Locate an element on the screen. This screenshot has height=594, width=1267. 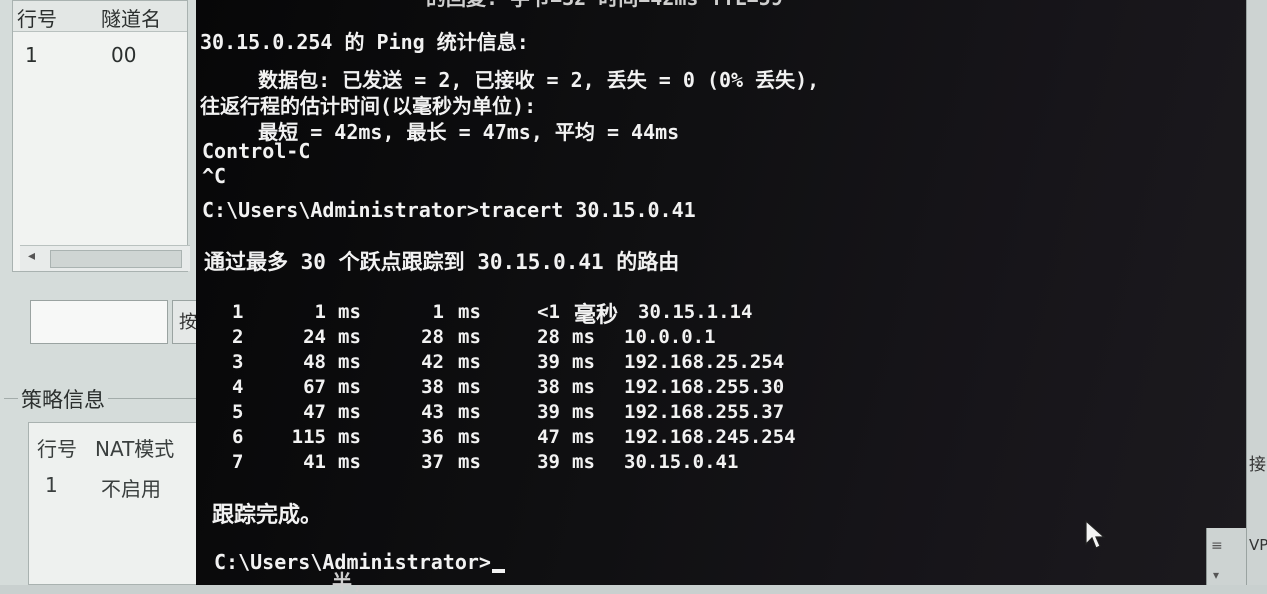
cut-off-bottom-text: 半, is located at coordinates (348, 582).